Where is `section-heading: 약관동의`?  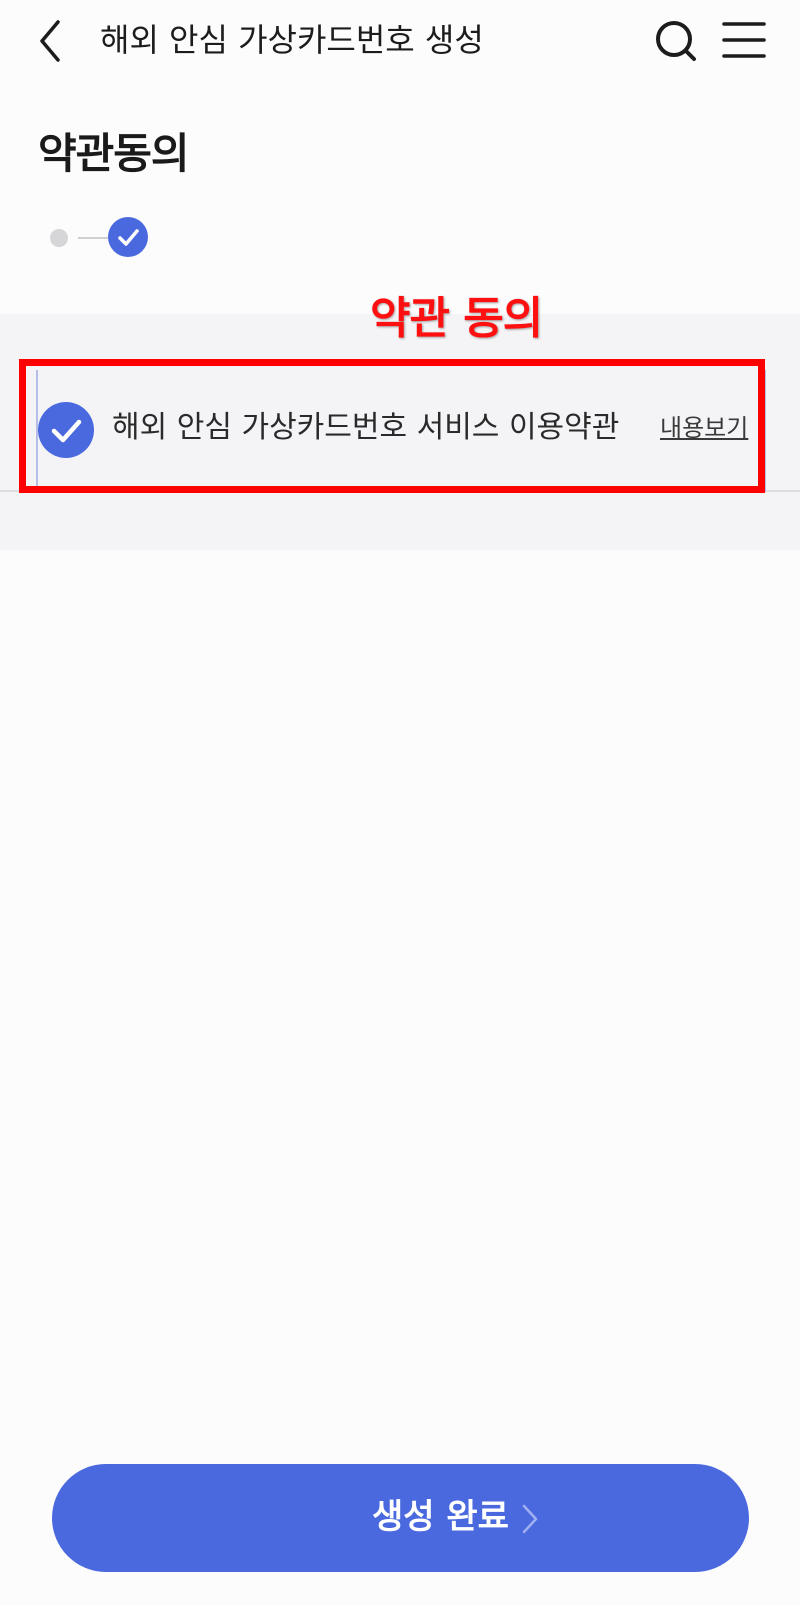 section-heading: 약관동의 is located at coordinates (114, 153).